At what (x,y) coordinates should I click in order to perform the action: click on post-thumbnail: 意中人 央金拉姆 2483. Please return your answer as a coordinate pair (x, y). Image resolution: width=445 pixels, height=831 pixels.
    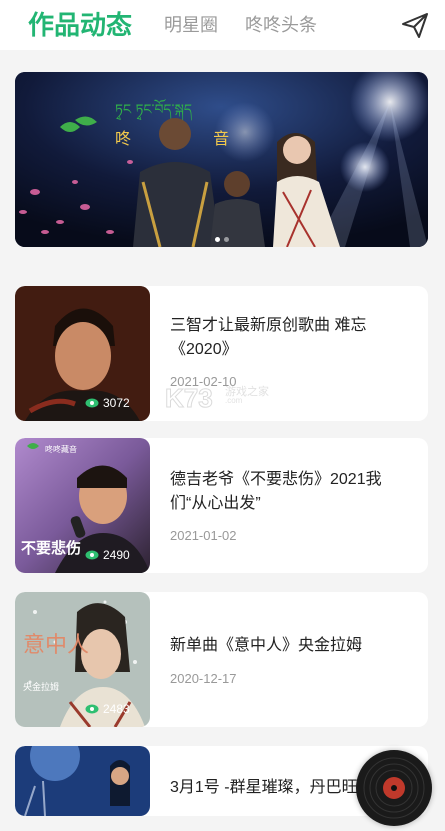
    Looking at the image, I should click on (82, 659).